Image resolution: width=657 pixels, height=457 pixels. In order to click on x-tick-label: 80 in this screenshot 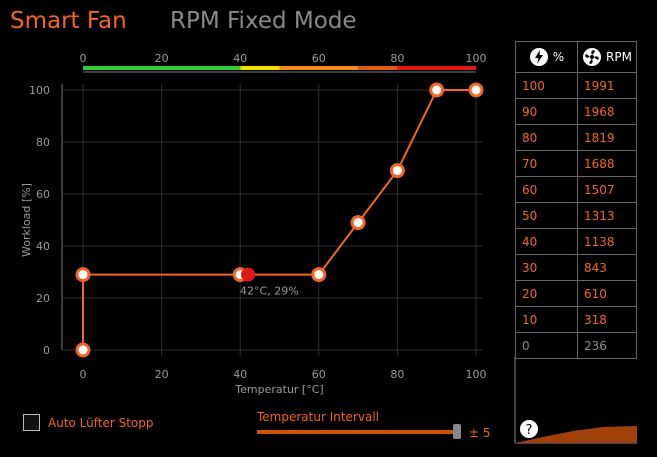, I will do `click(397, 374)`.